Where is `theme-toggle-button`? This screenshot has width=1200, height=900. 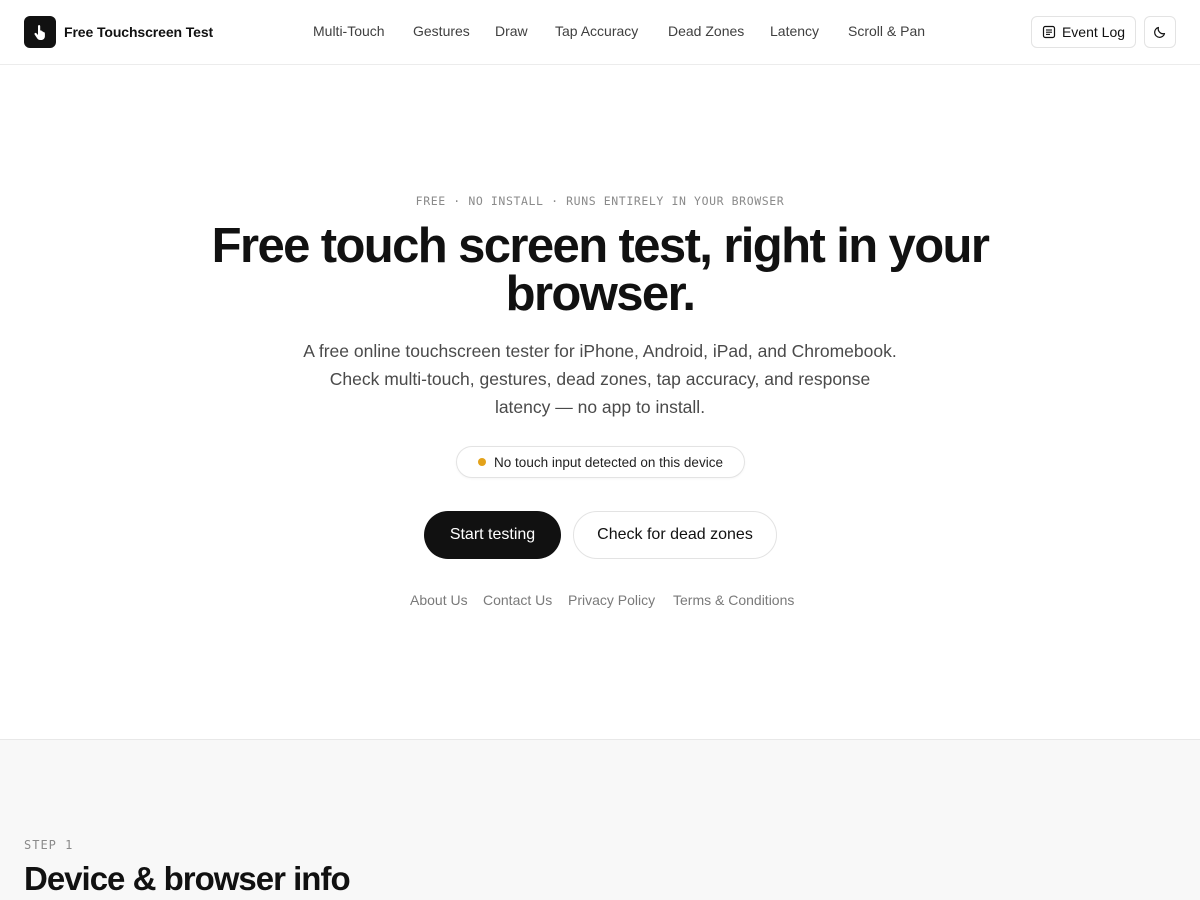 theme-toggle-button is located at coordinates (1160, 32).